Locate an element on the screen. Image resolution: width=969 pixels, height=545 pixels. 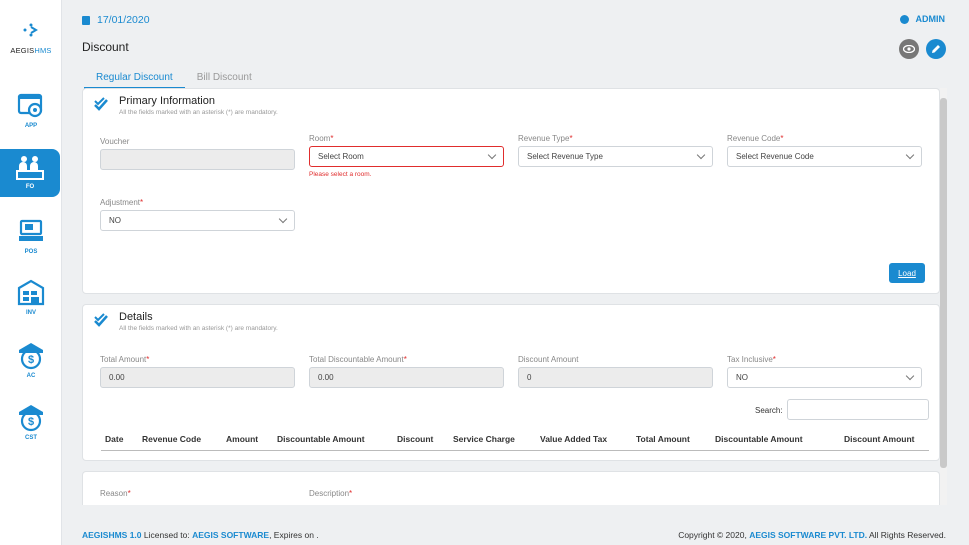
voucher-field: Voucher is located at coordinates (197, 153).